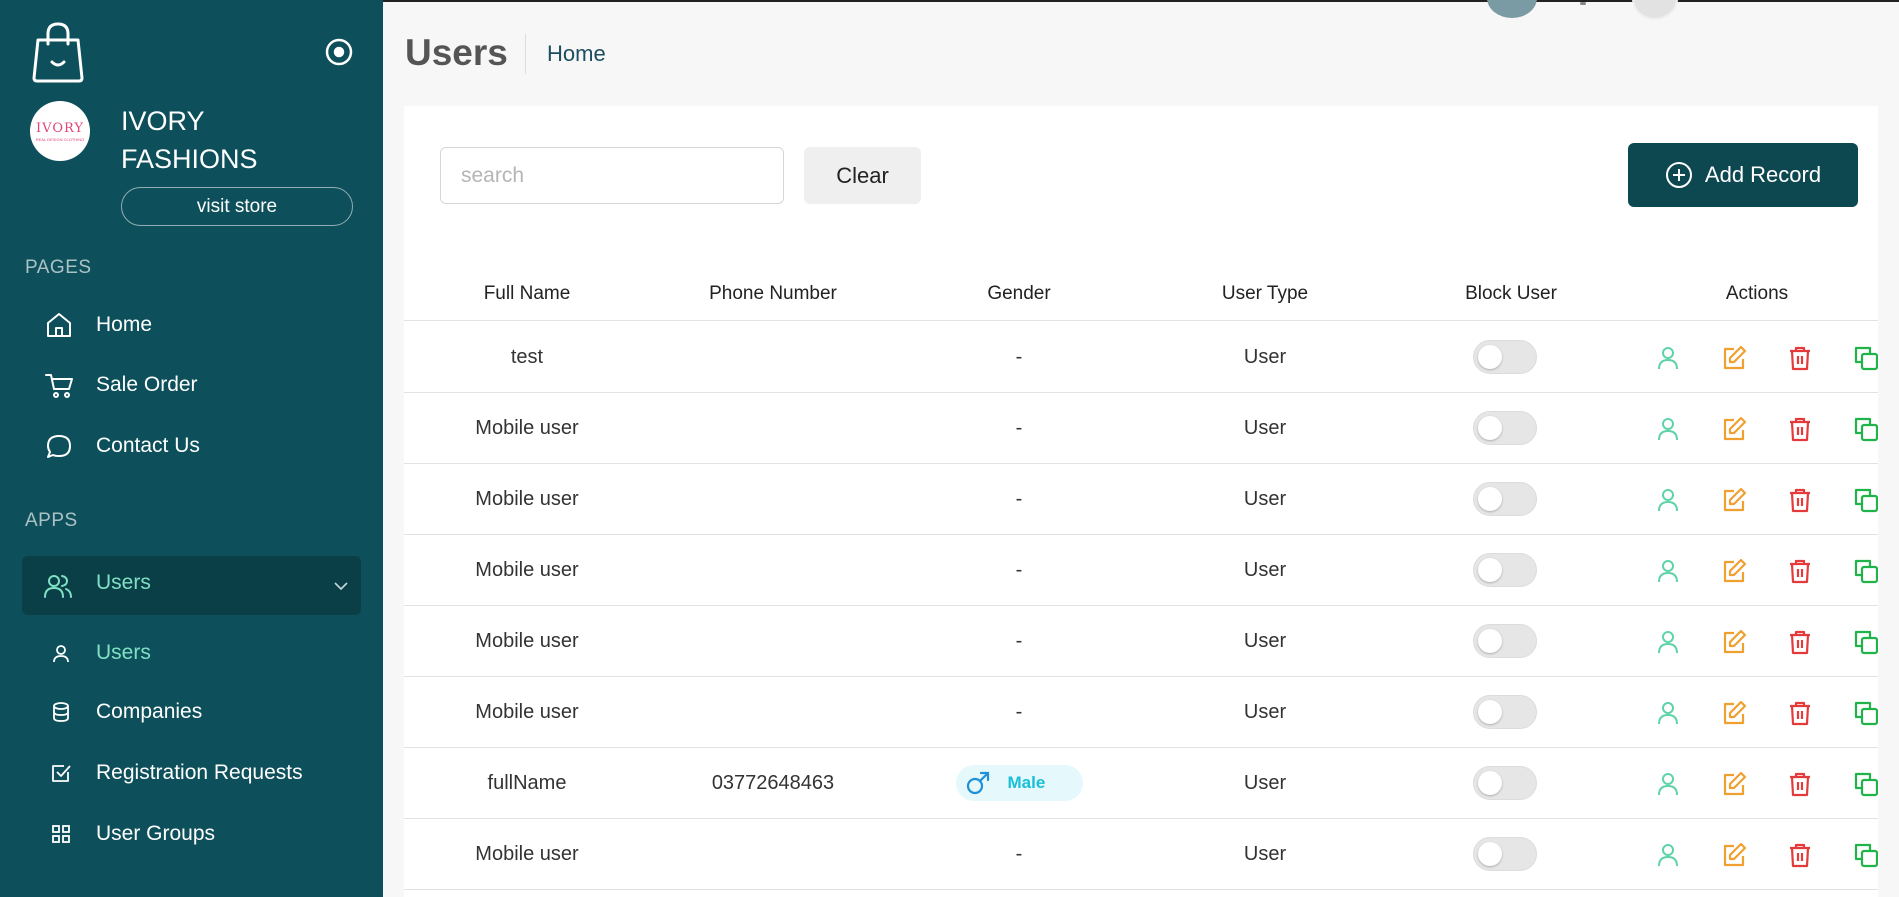 The width and height of the screenshot is (1899, 897). Describe the element at coordinates (176, 773) in the screenshot. I see `sidebar-item-registration-requests: Registration Requests` at that location.